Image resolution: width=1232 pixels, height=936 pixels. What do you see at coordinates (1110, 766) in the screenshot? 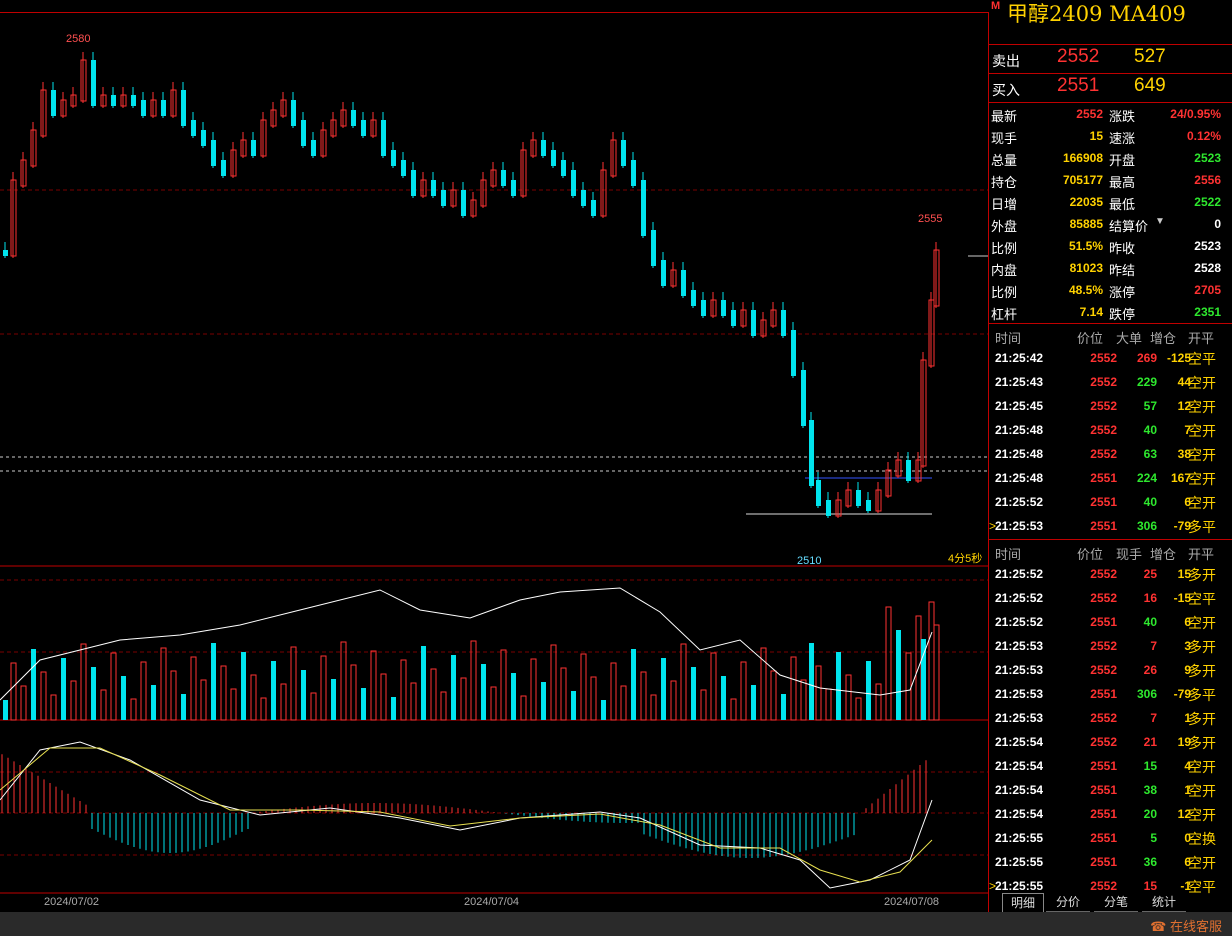
I see `tick-row: 21:25:54 2551 15 4 空开` at bounding box center [1110, 766].